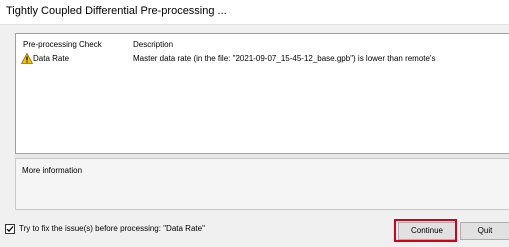  Describe the element at coordinates (153, 44) in the screenshot. I see `column-header-description: Description` at that location.